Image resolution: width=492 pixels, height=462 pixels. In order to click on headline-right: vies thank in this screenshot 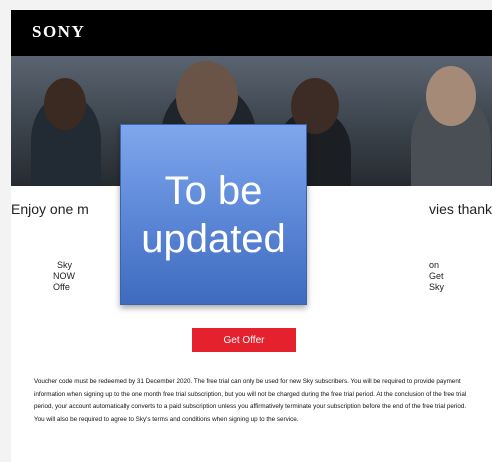, I will do `click(460, 209)`.